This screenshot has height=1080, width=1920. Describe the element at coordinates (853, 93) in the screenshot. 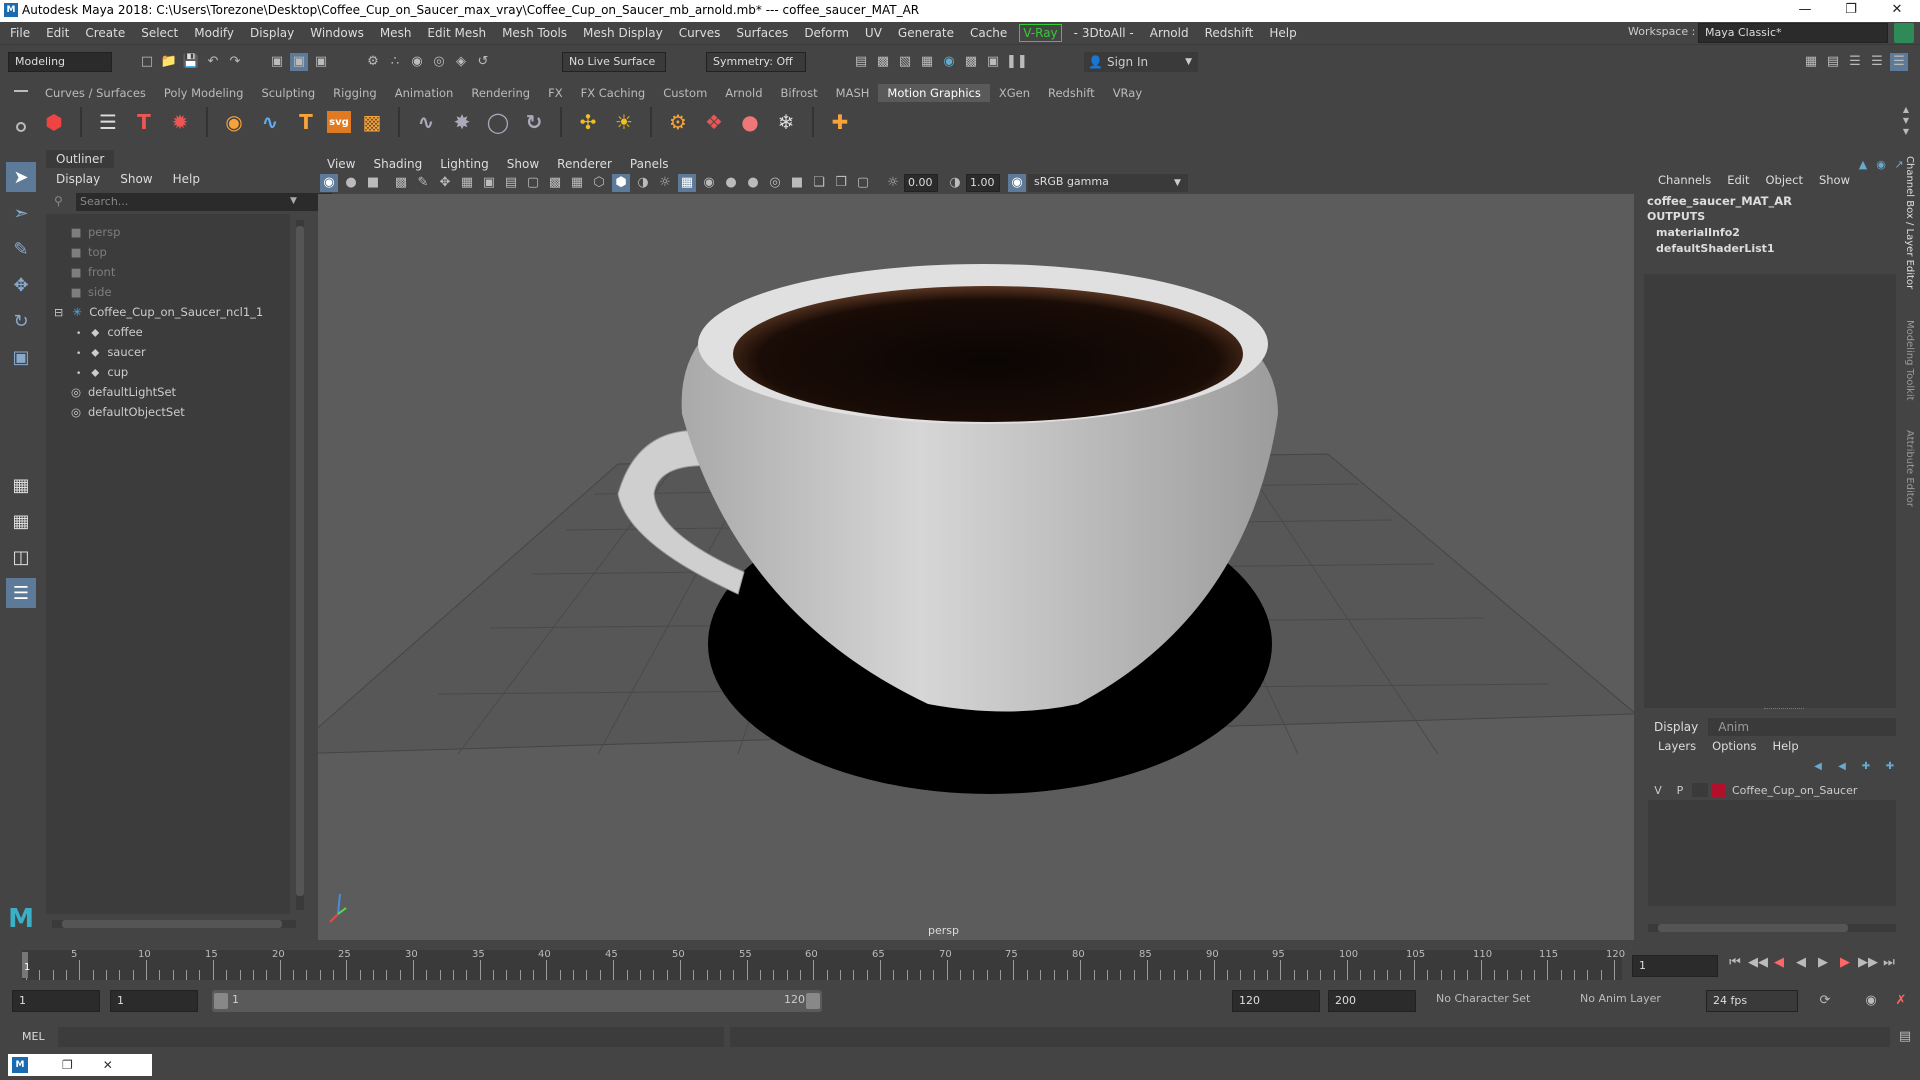

I see `shelf-tab-mash: MASH` at that location.